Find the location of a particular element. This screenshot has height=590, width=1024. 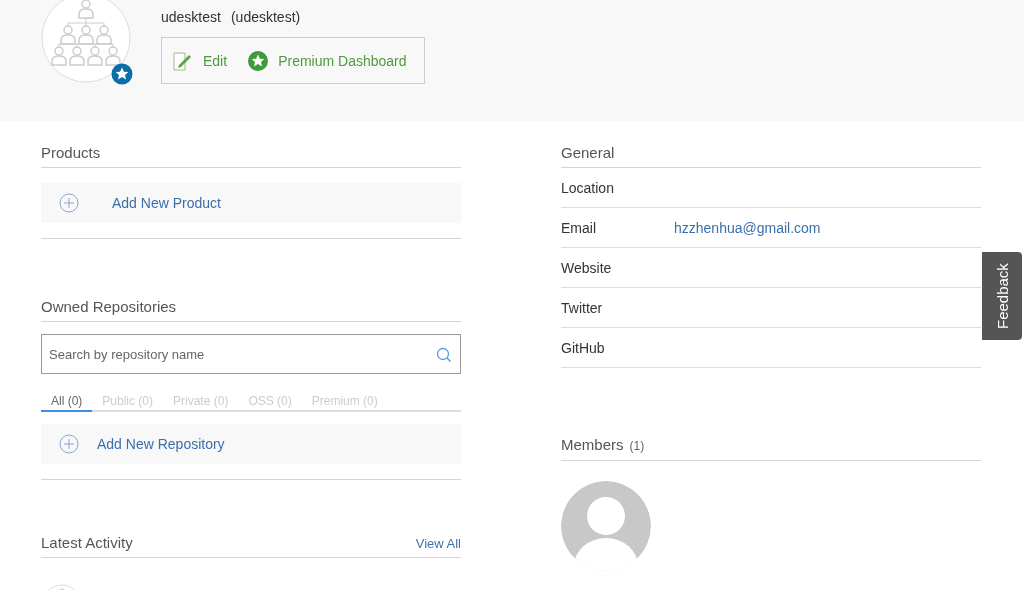

view-all-link: View All is located at coordinates (438, 543).